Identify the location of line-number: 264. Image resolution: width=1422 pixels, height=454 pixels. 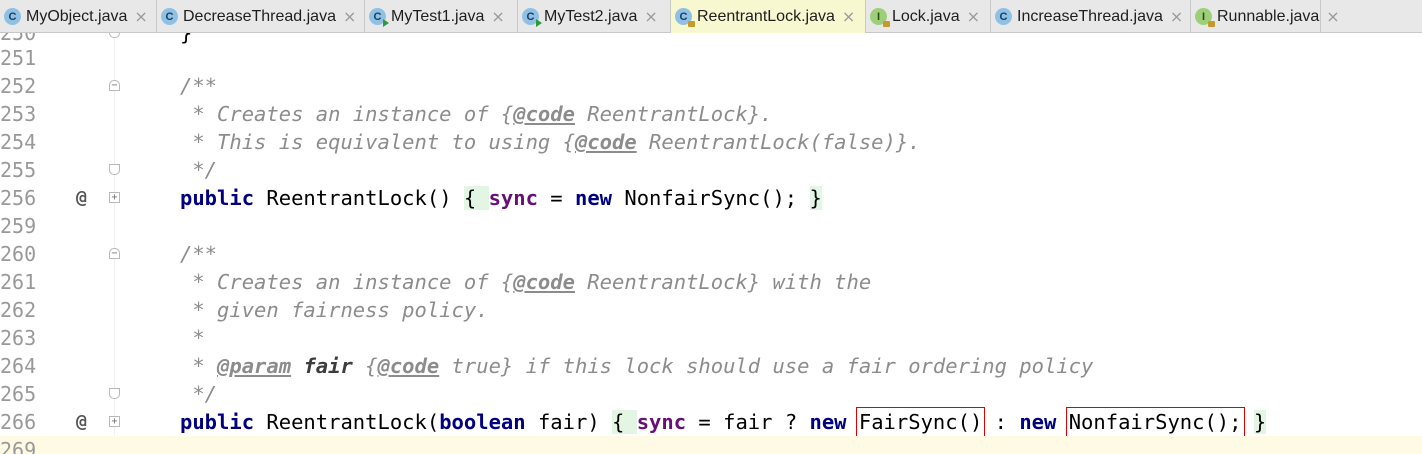
(18, 366).